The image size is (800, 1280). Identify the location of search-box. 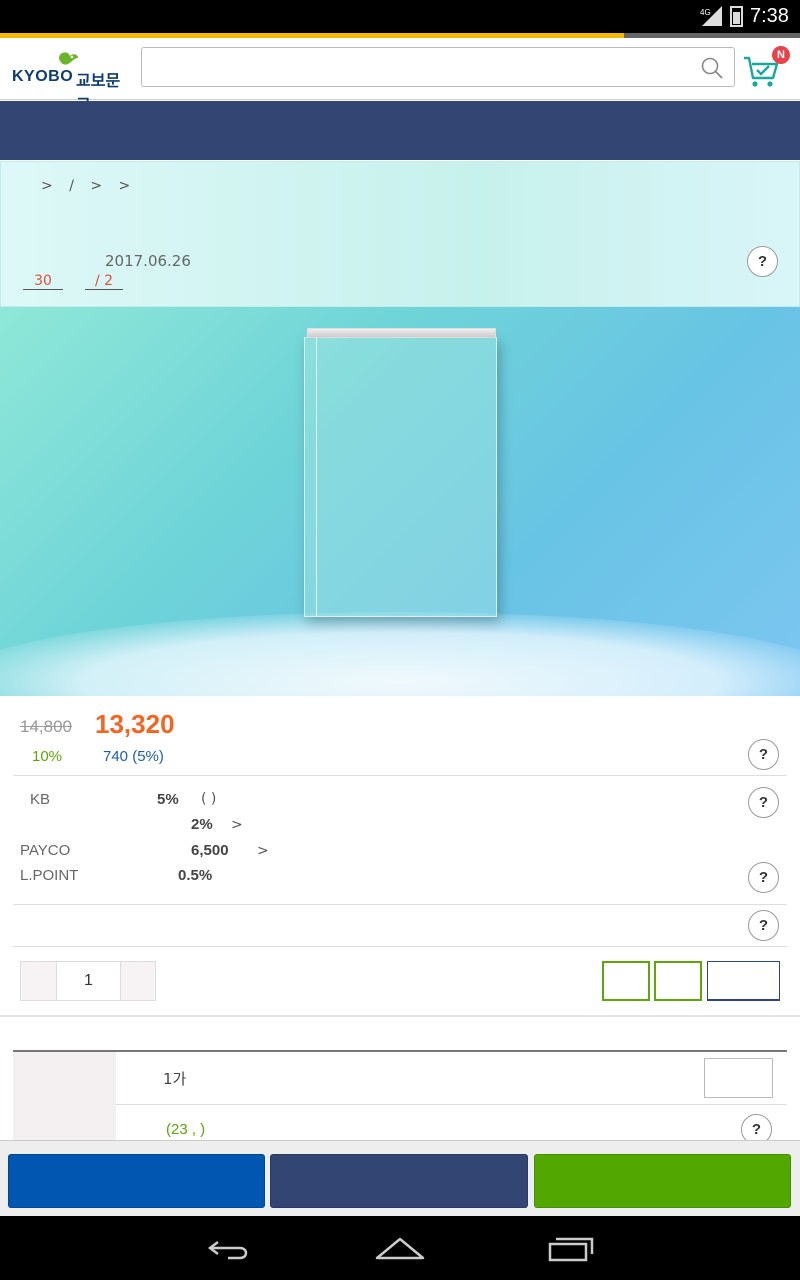
(438, 67).